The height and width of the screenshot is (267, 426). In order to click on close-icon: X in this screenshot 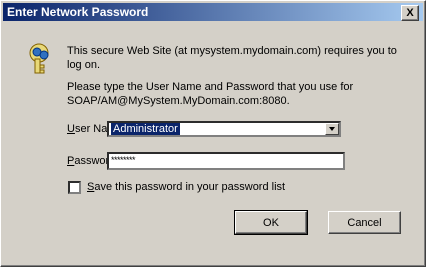, I will do `click(410, 13)`.